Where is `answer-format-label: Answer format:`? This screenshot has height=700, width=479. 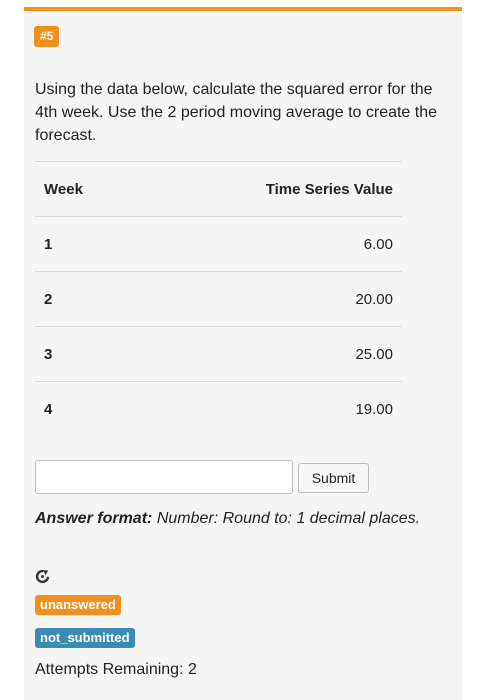
answer-format-label: Answer format: is located at coordinates (94, 518).